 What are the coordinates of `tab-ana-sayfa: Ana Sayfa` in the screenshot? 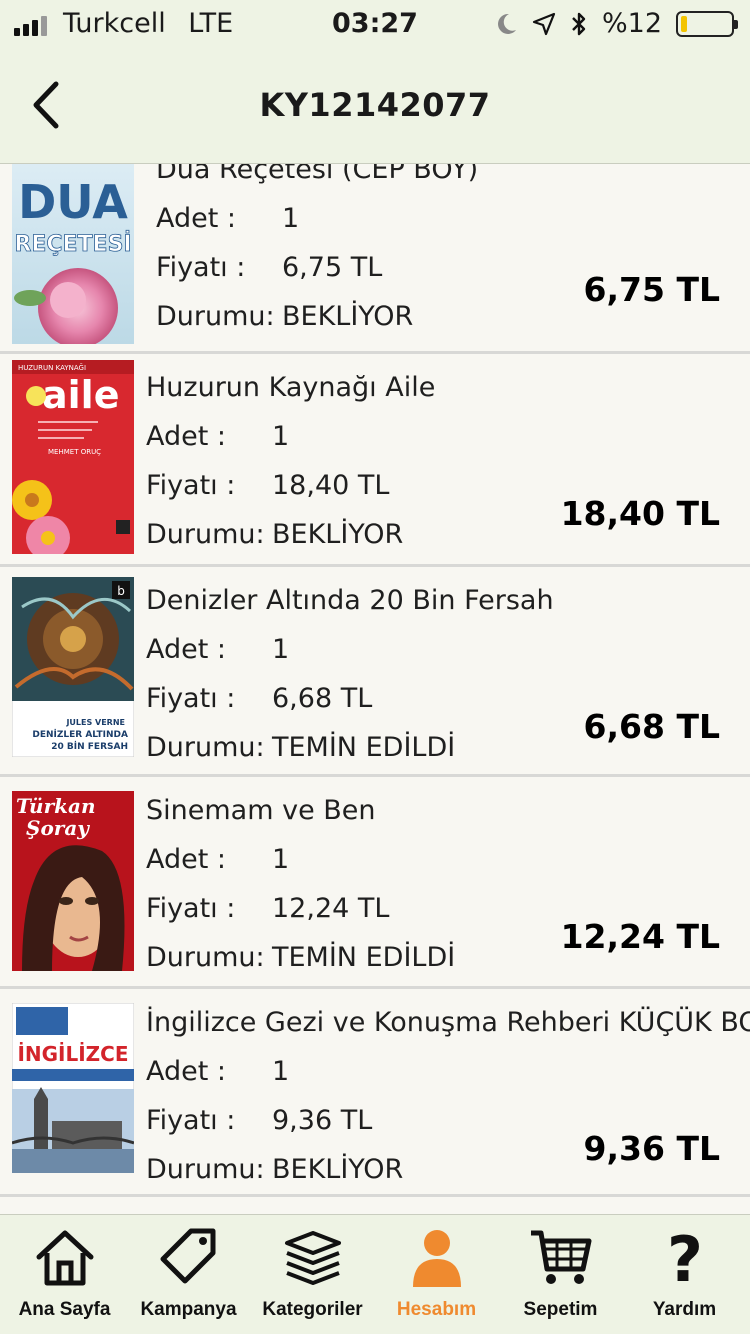 It's located at (64, 1274).